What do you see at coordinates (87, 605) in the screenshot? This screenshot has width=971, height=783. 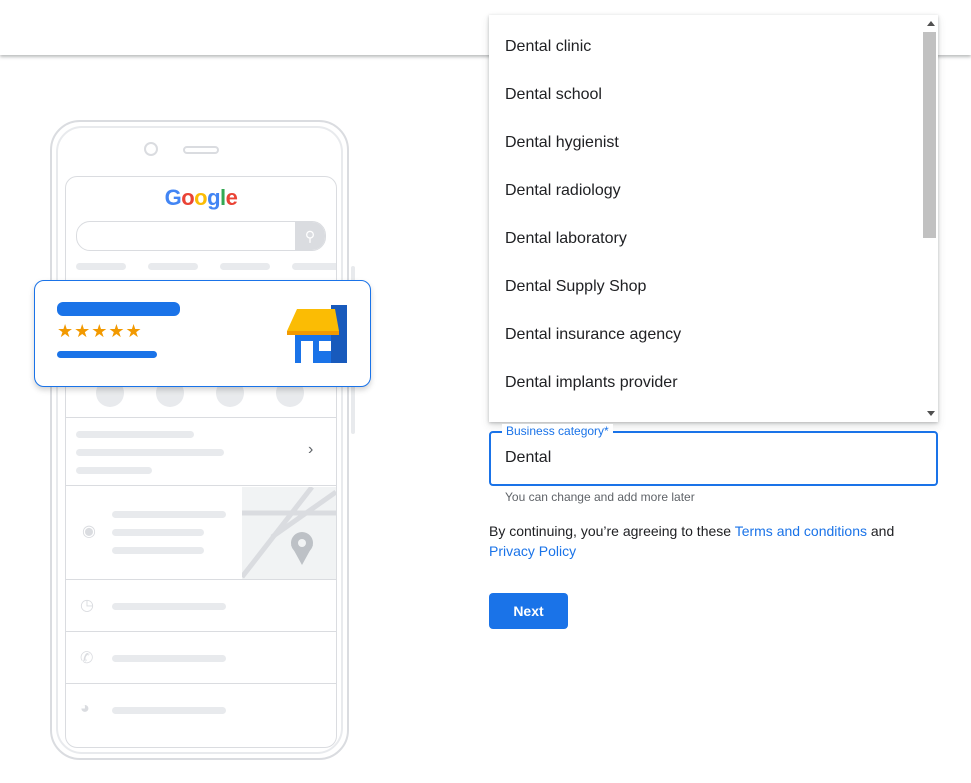 I see `clock-icon: ◷` at bounding box center [87, 605].